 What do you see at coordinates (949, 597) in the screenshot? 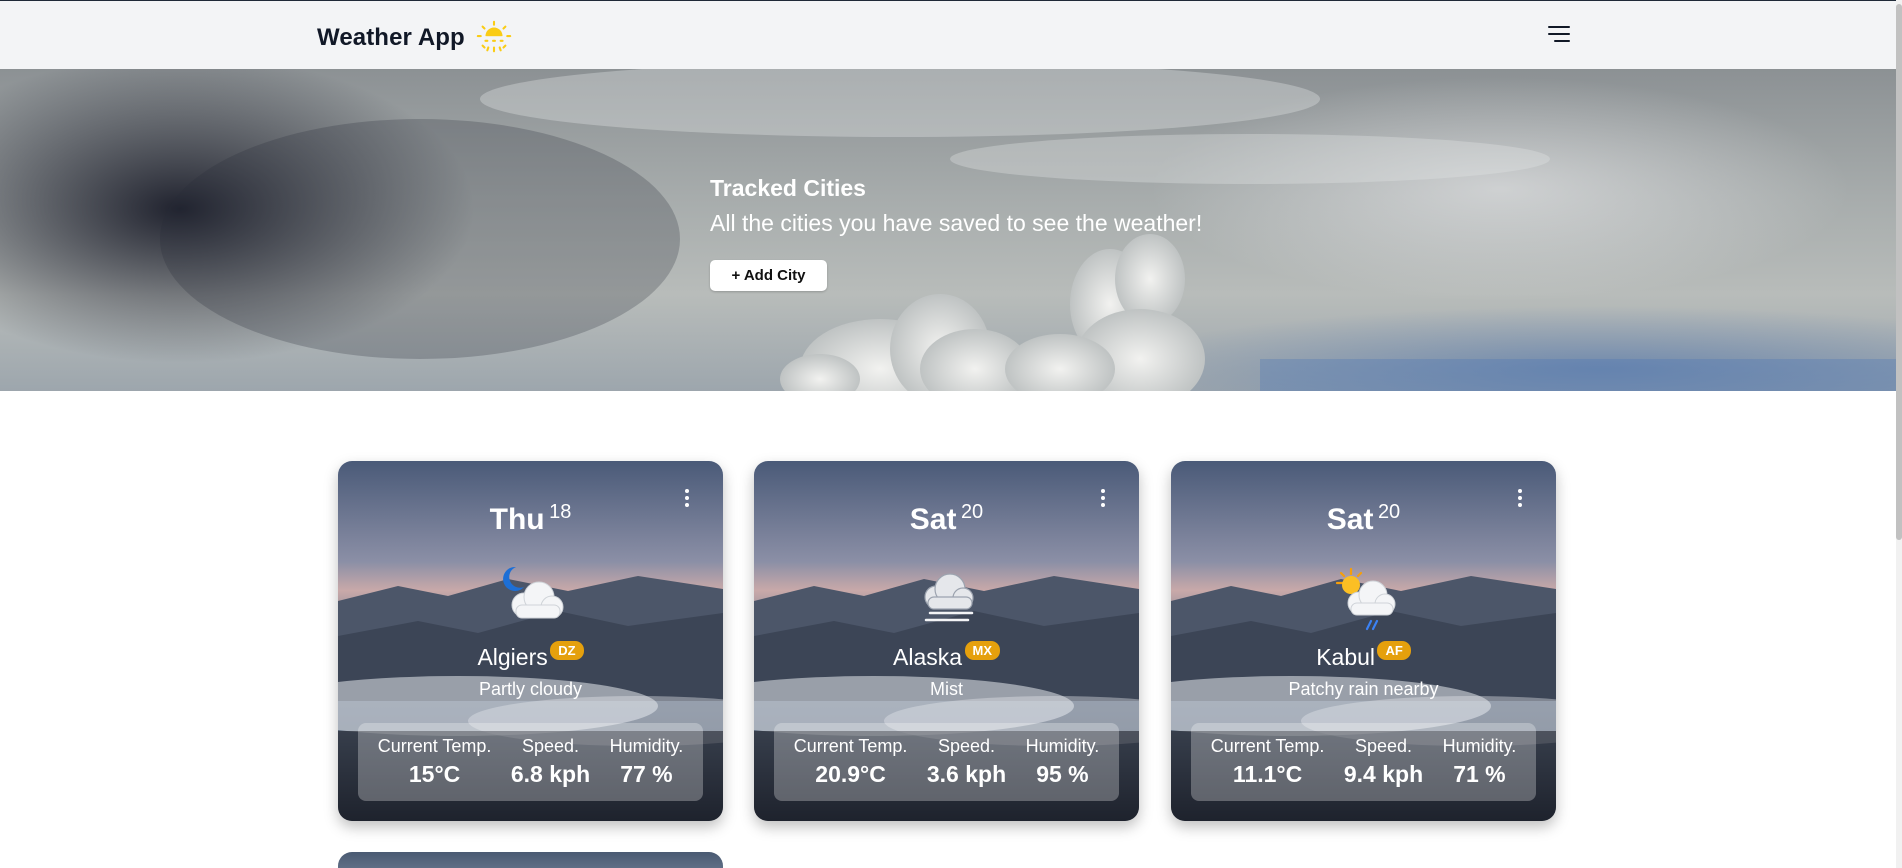
I see `mist-icon` at bounding box center [949, 597].